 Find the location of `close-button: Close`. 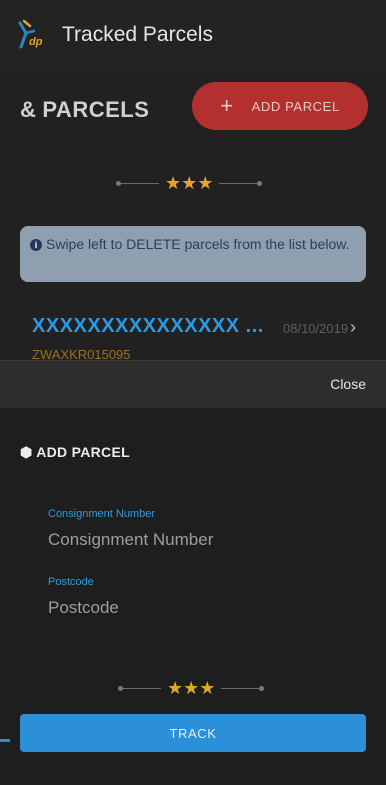

close-button: Close is located at coordinates (348, 384).